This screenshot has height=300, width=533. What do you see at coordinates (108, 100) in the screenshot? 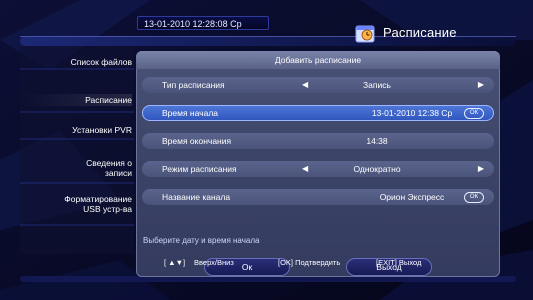
I see `sidebar-item-label: Расписание` at bounding box center [108, 100].